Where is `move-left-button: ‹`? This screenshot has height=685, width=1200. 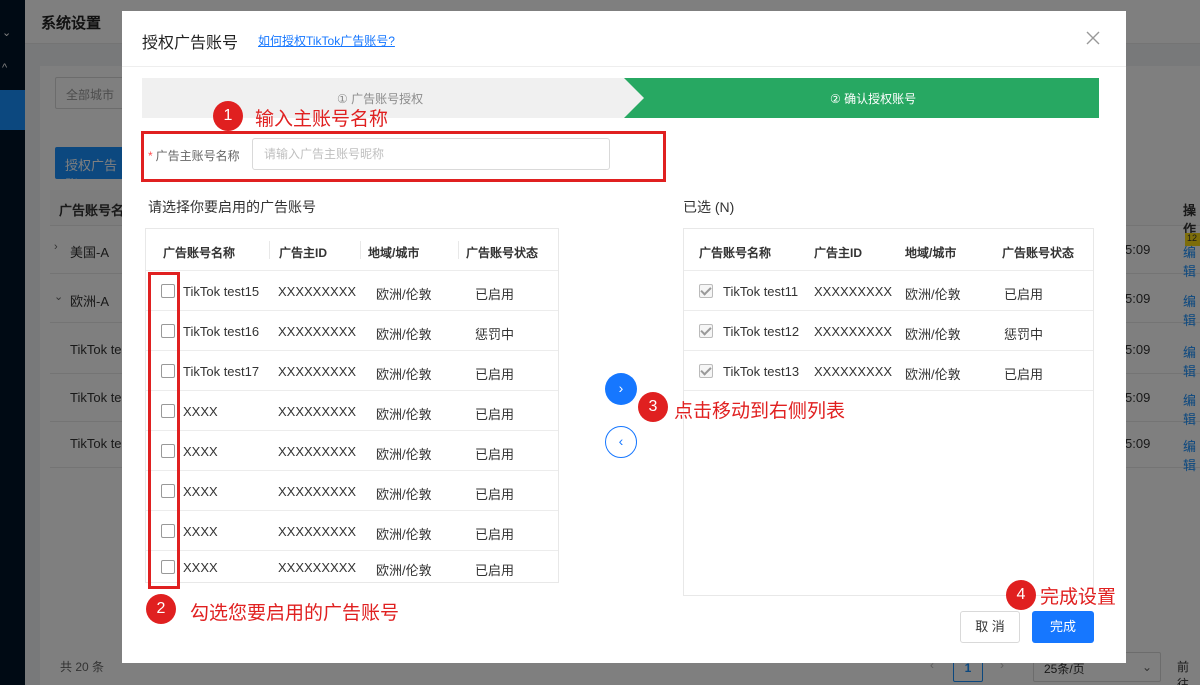 move-left-button: ‹ is located at coordinates (621, 442).